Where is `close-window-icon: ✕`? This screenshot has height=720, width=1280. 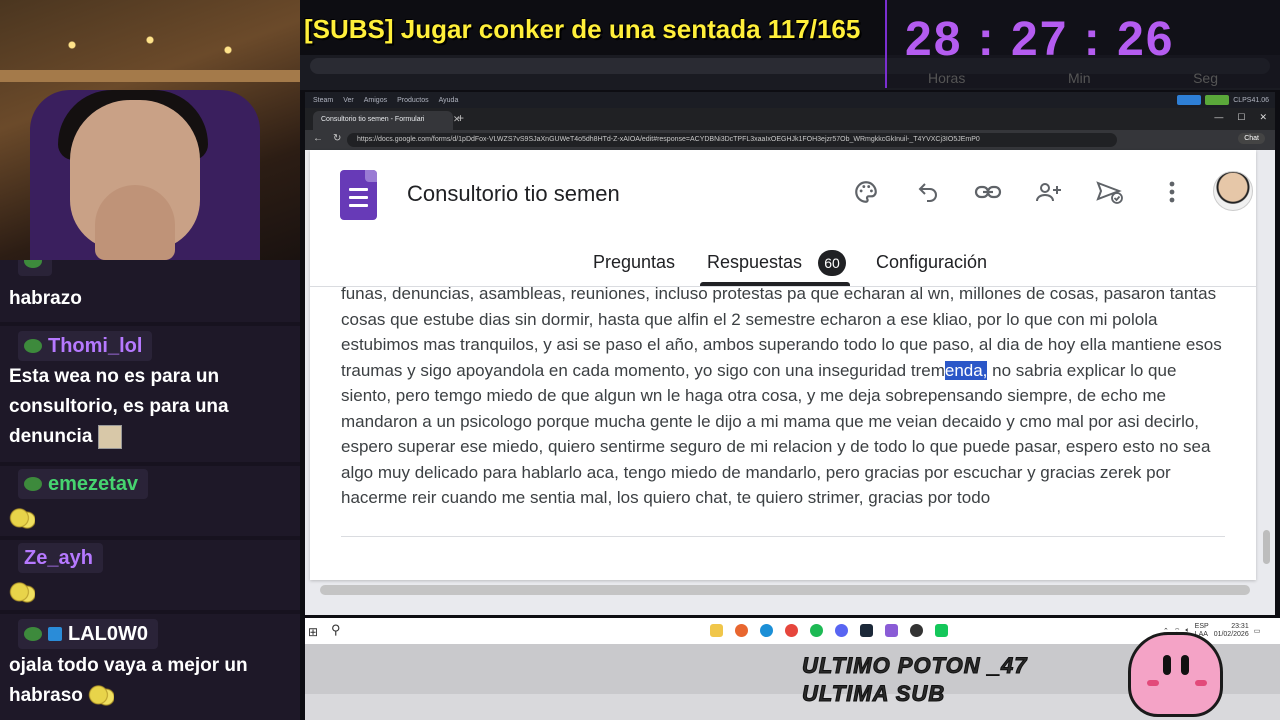 close-window-icon: ✕ is located at coordinates (1263, 117).